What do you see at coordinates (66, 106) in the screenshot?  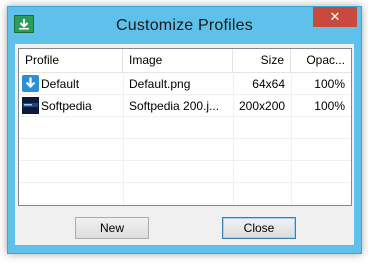 I see `profile-name: Softpedia` at bounding box center [66, 106].